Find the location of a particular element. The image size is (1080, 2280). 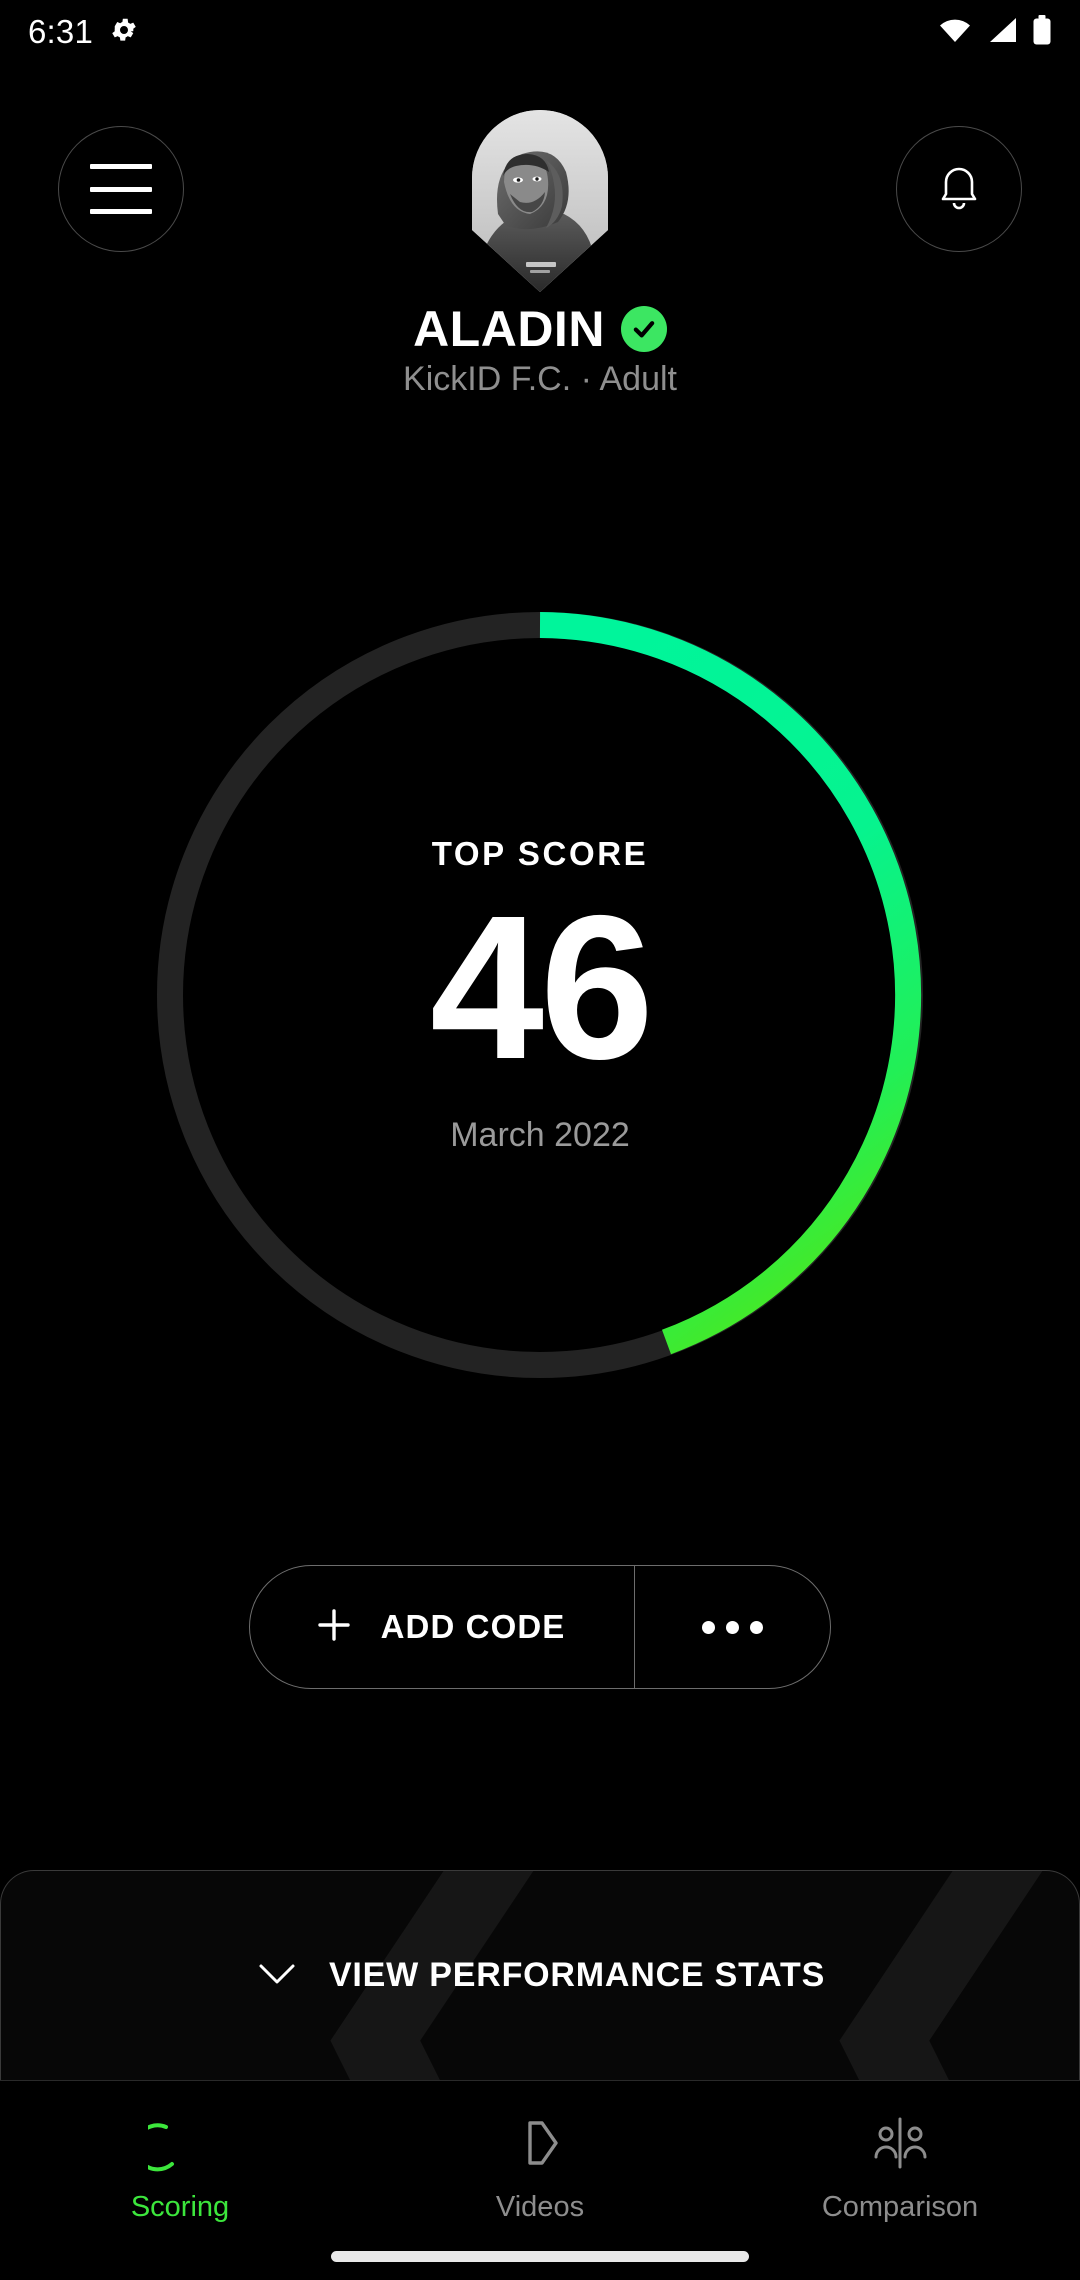

score-date: March 2022 is located at coordinates (540, 1135).